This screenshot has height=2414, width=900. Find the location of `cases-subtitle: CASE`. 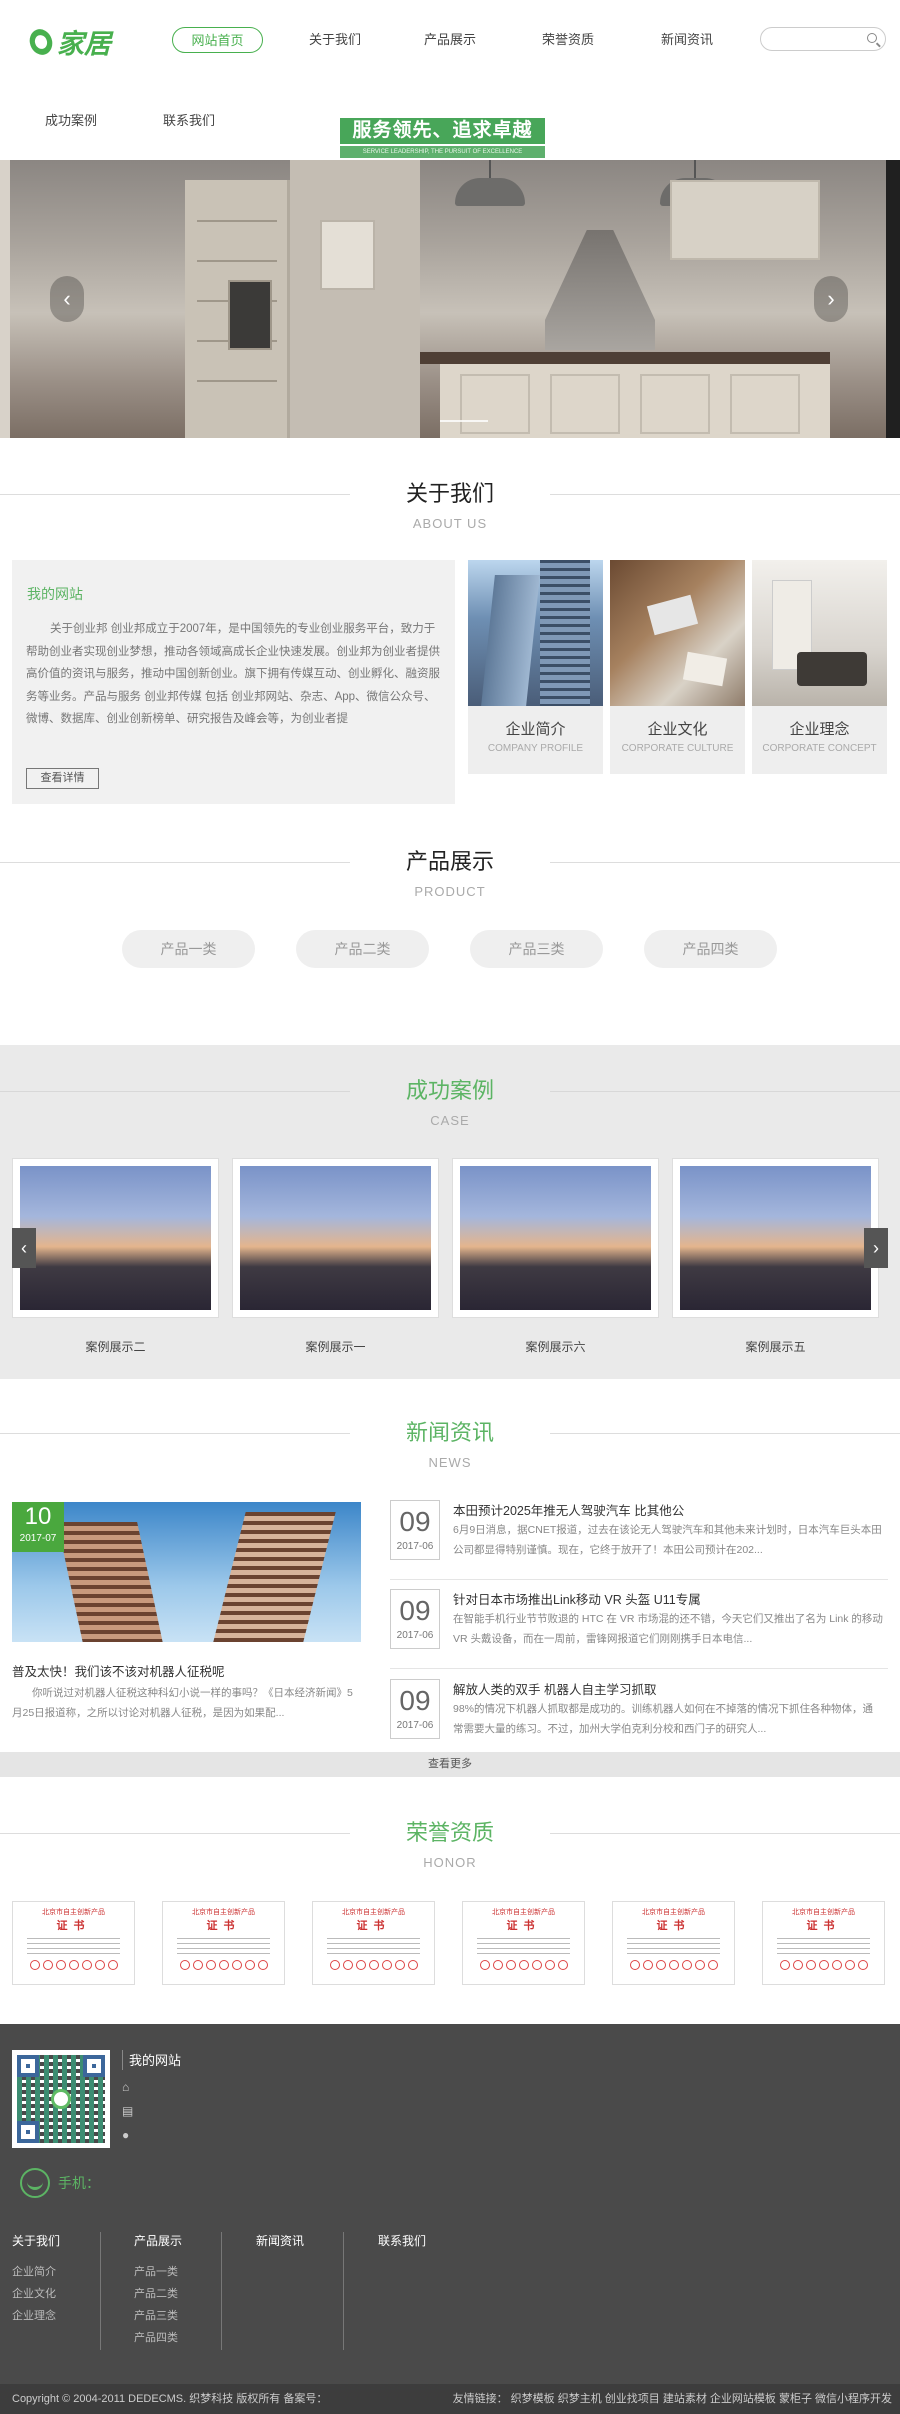

cases-subtitle: CASE is located at coordinates (450, 1120).